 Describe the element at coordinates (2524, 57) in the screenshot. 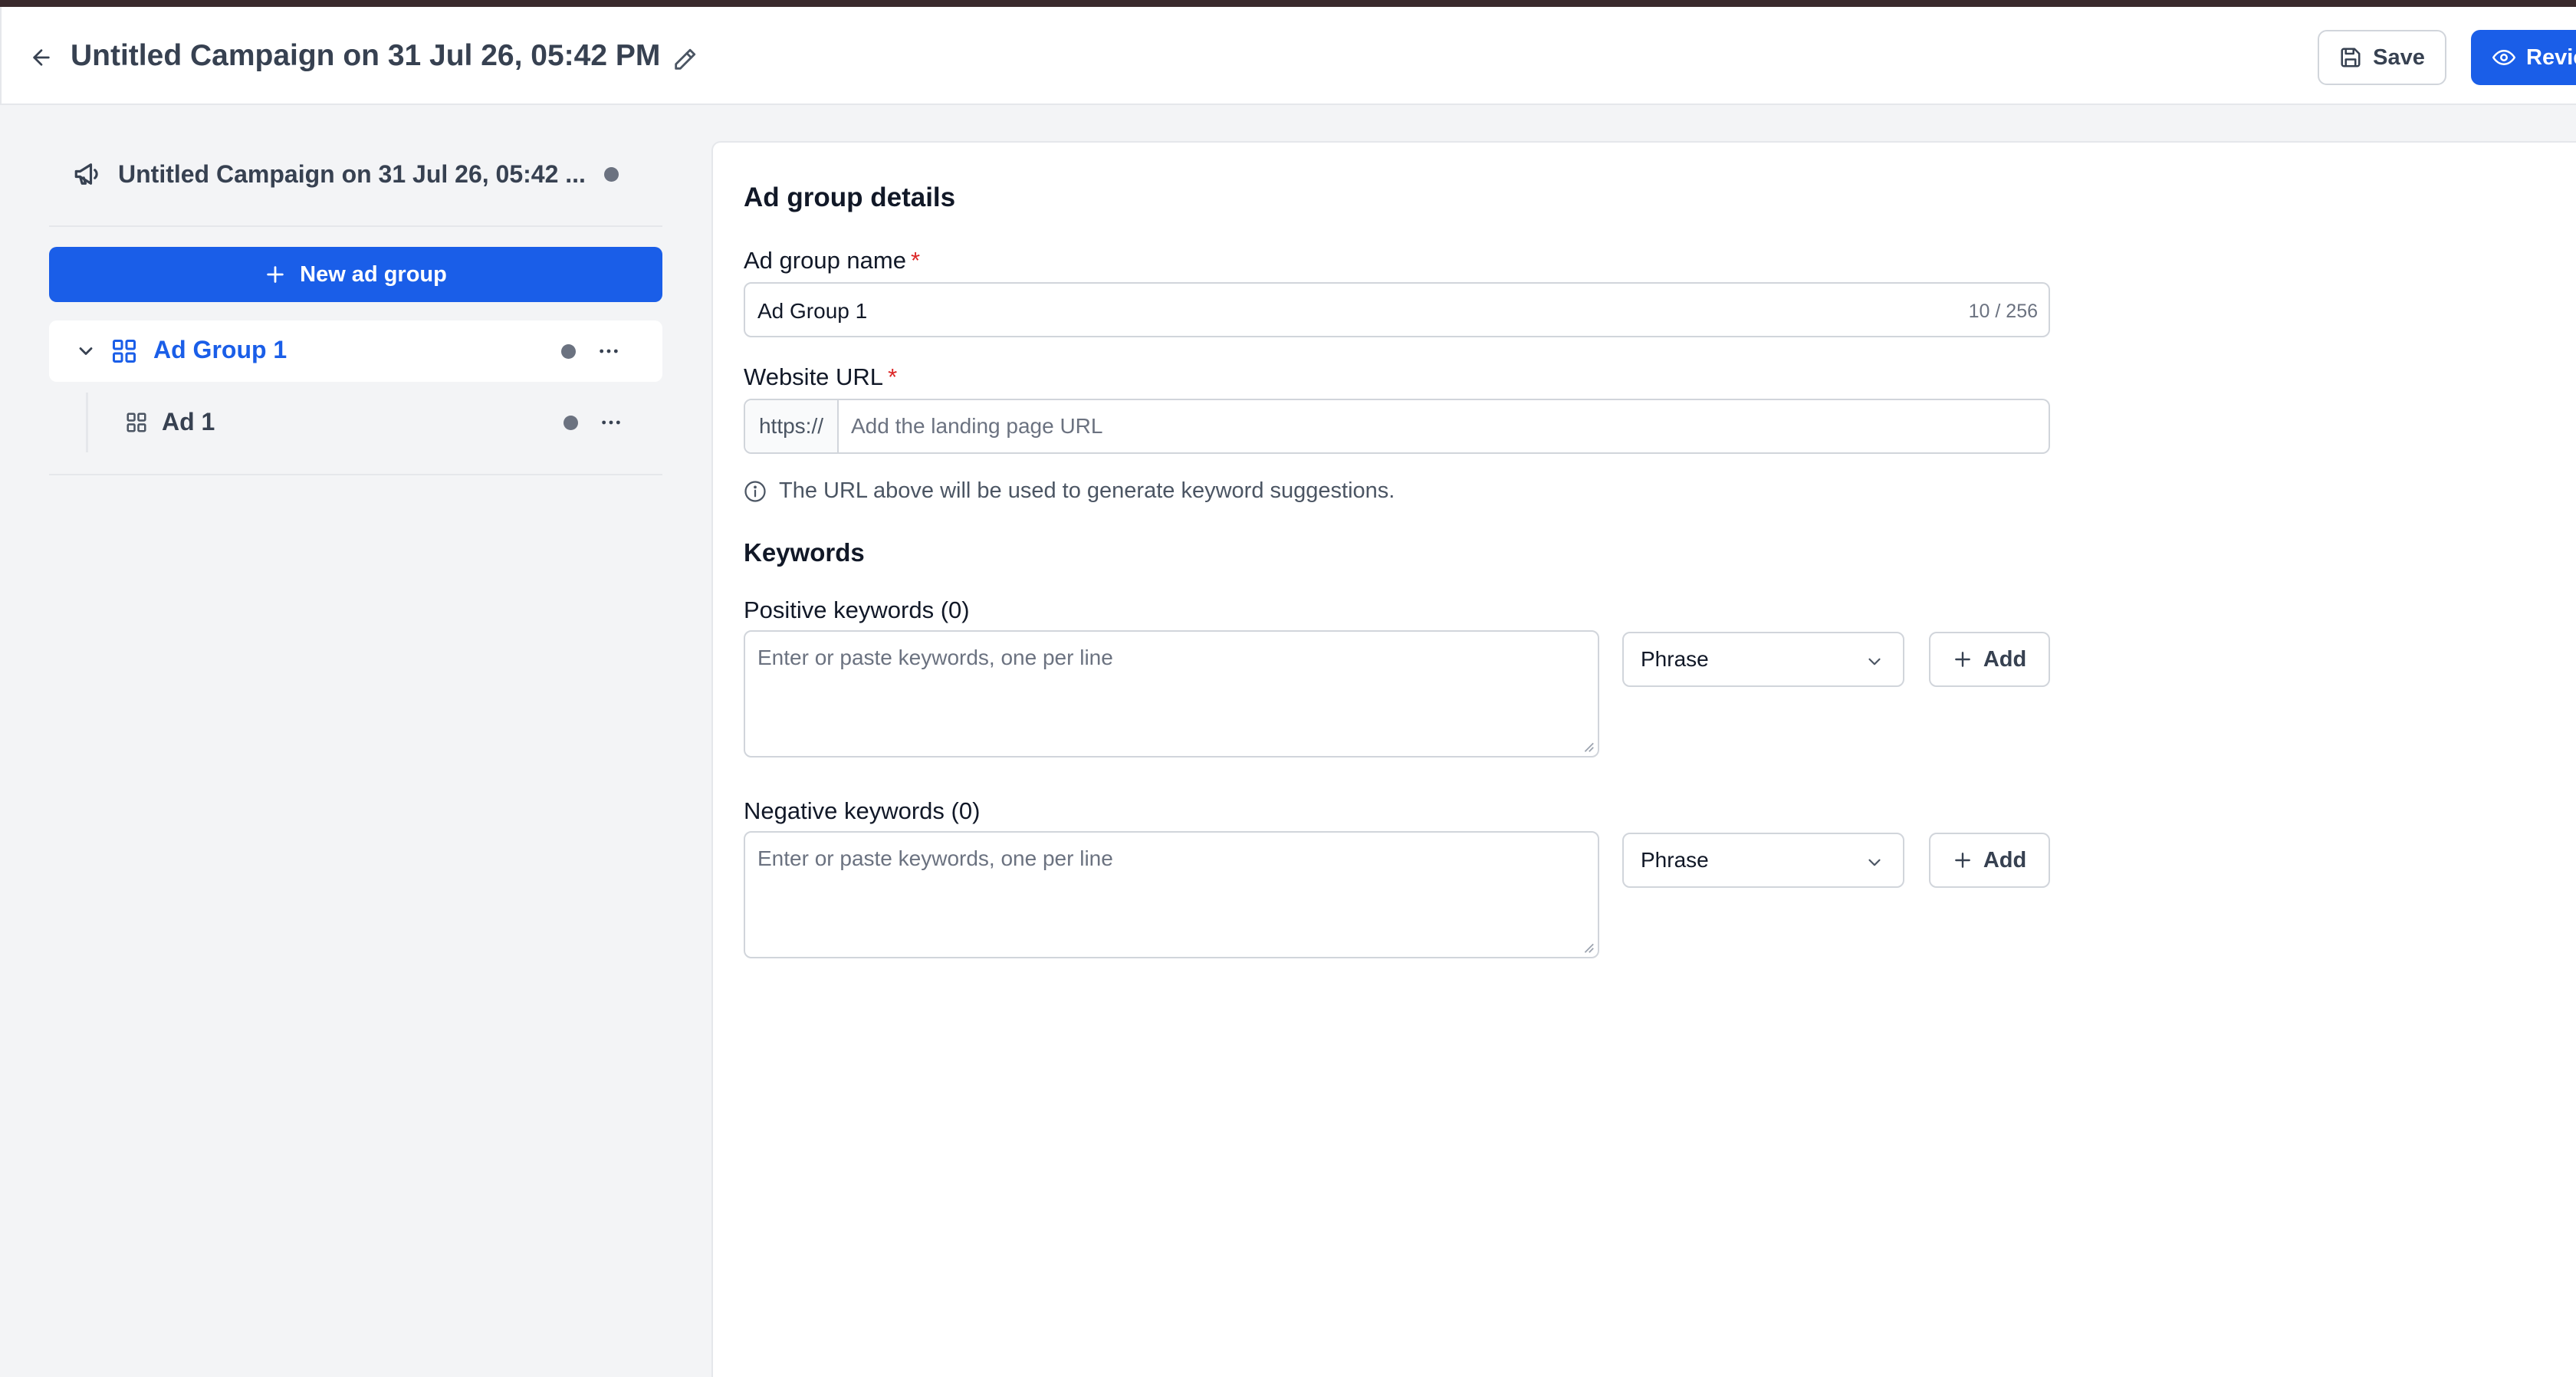

I see `review-button: Review` at that location.